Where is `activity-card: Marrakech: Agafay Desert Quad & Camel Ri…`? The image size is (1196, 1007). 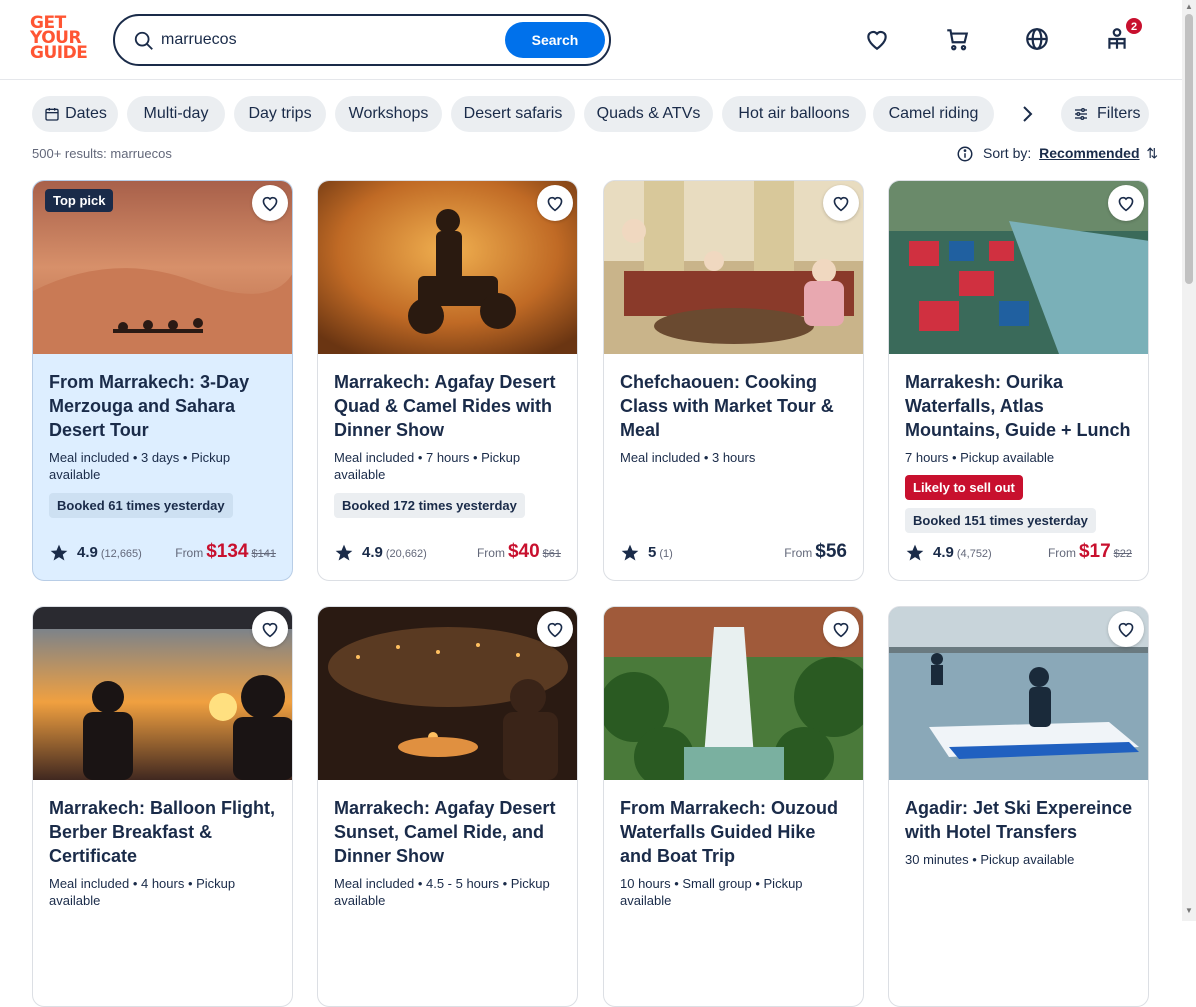 activity-card: Marrakech: Agafay Desert Quad & Camel Ri… is located at coordinates (447, 380).